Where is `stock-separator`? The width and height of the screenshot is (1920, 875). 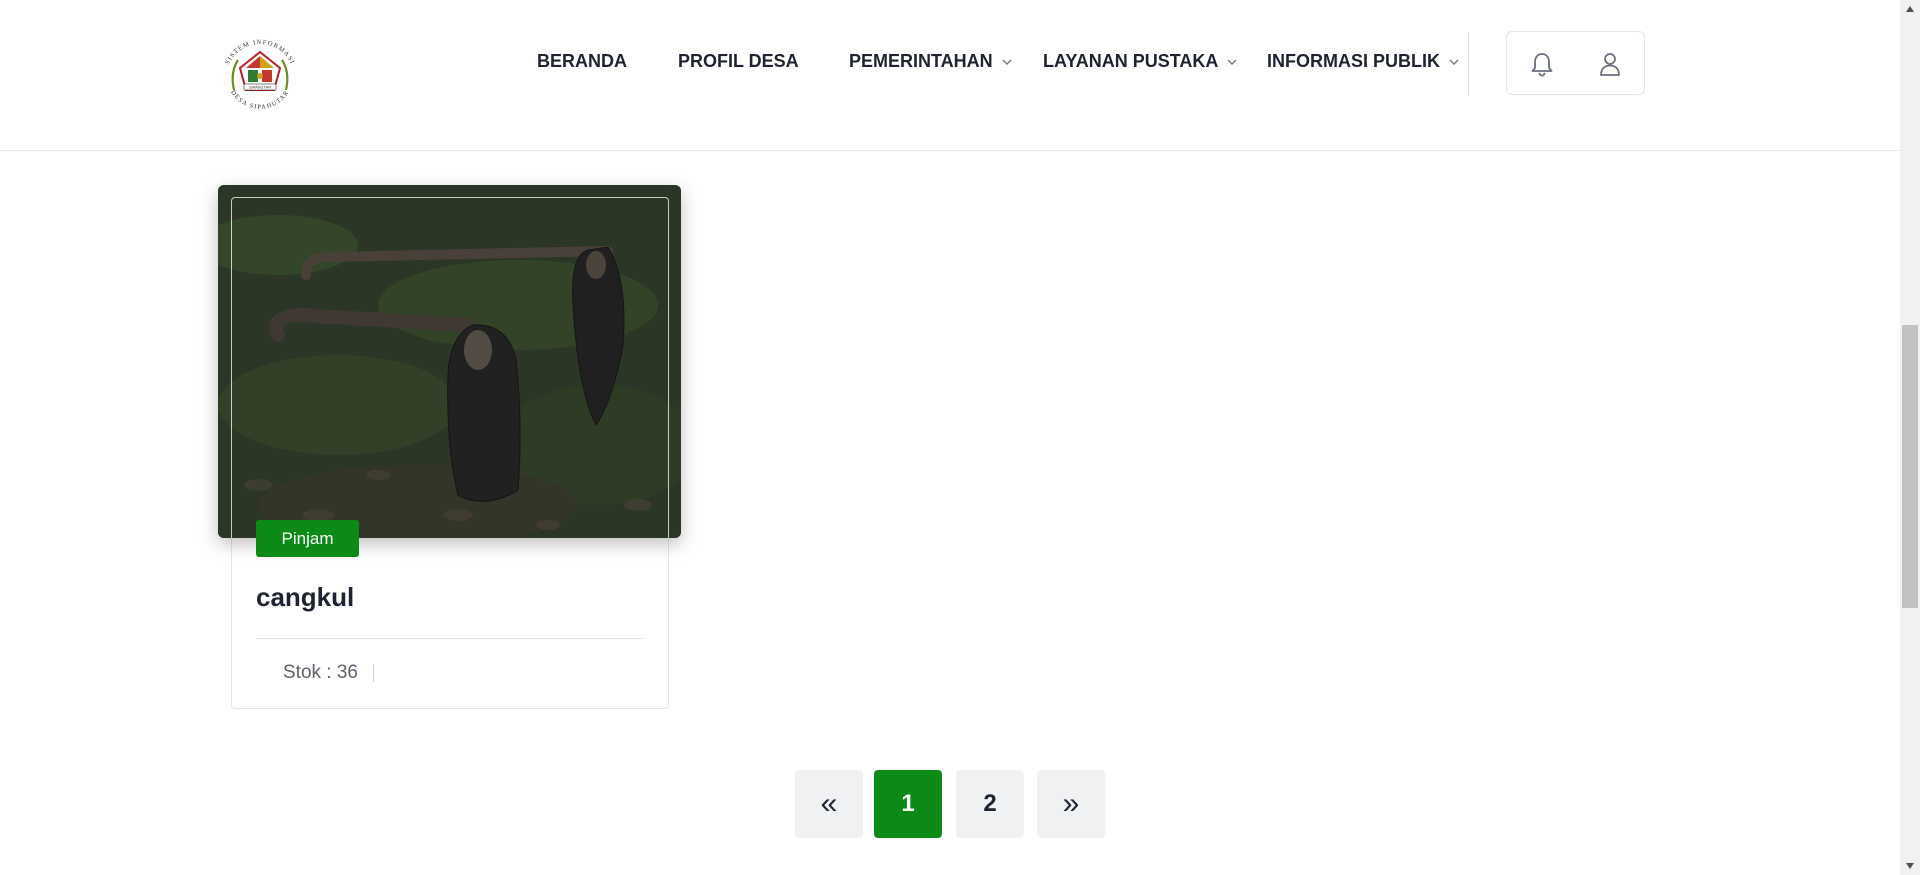 stock-separator is located at coordinates (373, 673).